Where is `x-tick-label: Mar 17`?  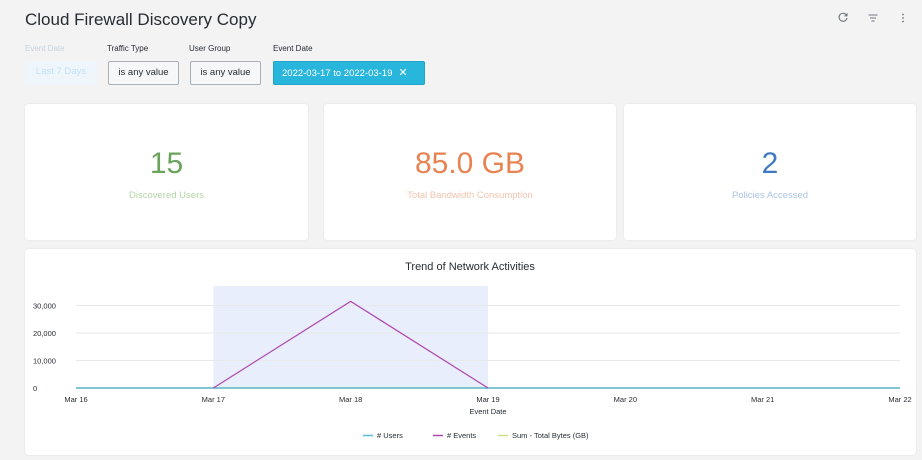
x-tick-label: Mar 17 is located at coordinates (213, 399).